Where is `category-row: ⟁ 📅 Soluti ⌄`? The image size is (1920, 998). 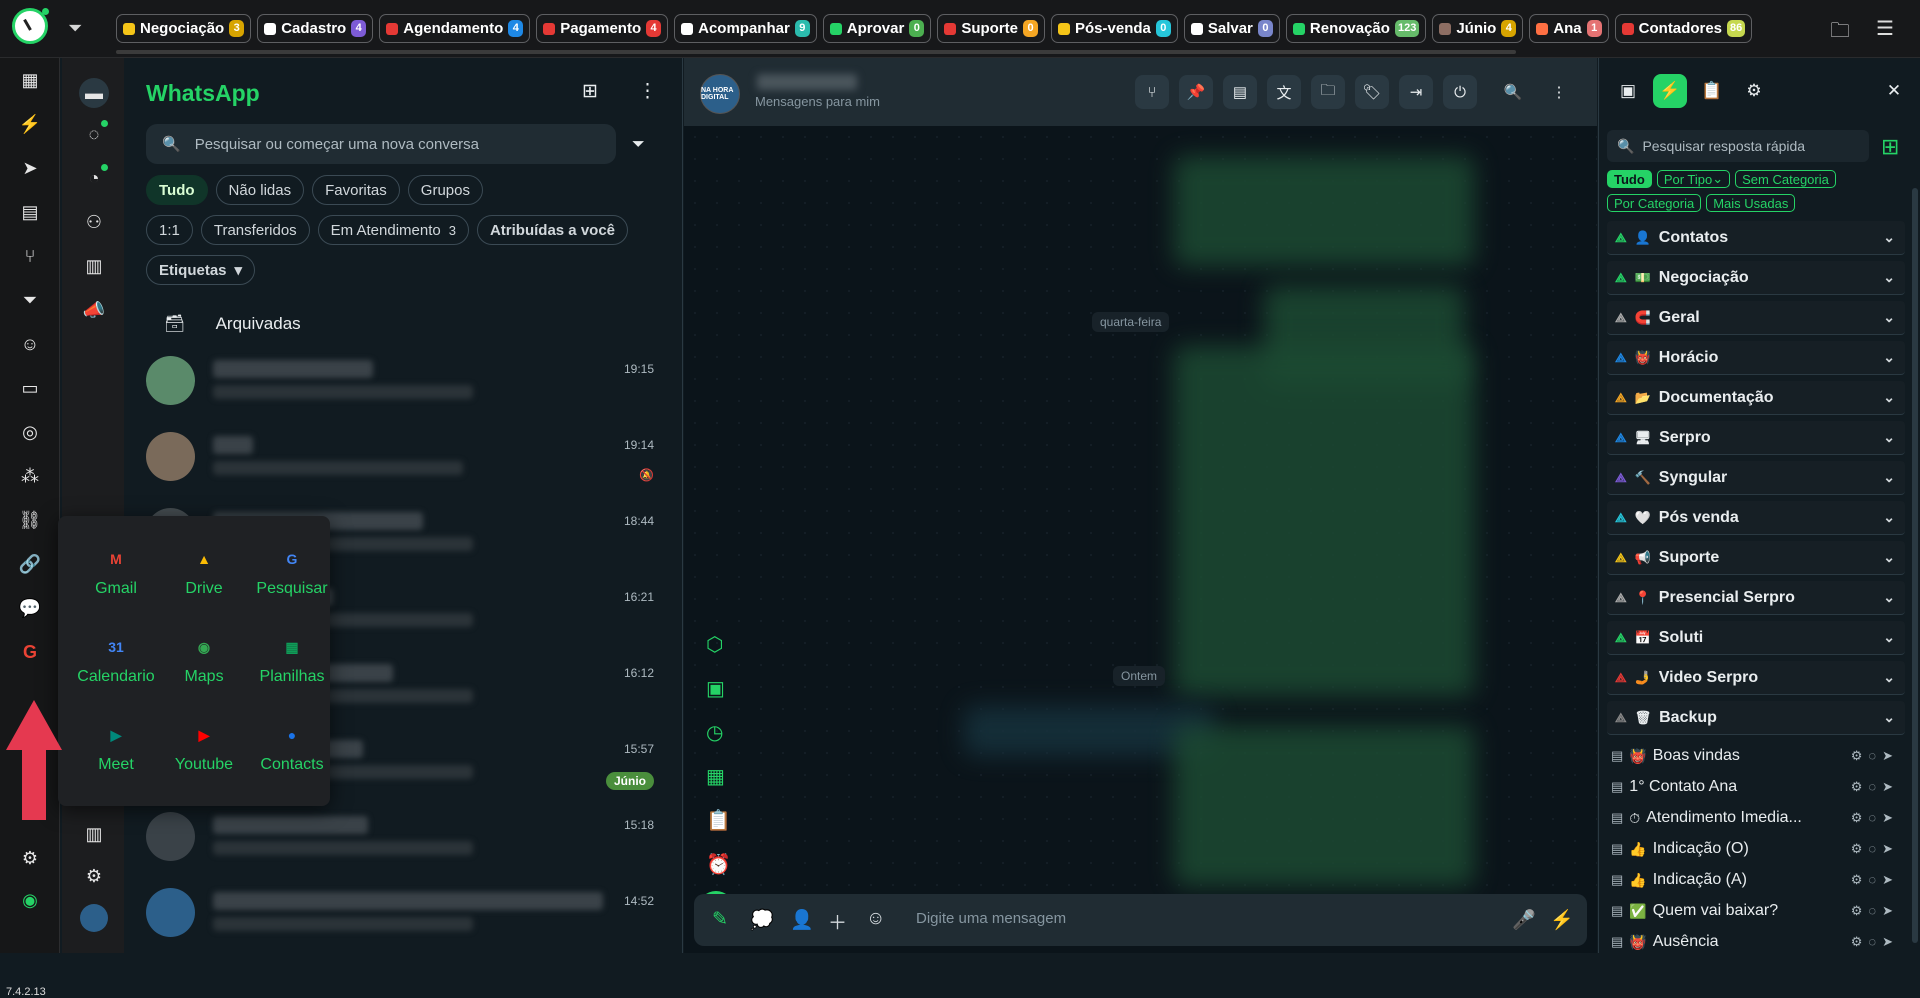
category-row: ⟁ 📅 Soluti ⌄ is located at coordinates (1756, 638).